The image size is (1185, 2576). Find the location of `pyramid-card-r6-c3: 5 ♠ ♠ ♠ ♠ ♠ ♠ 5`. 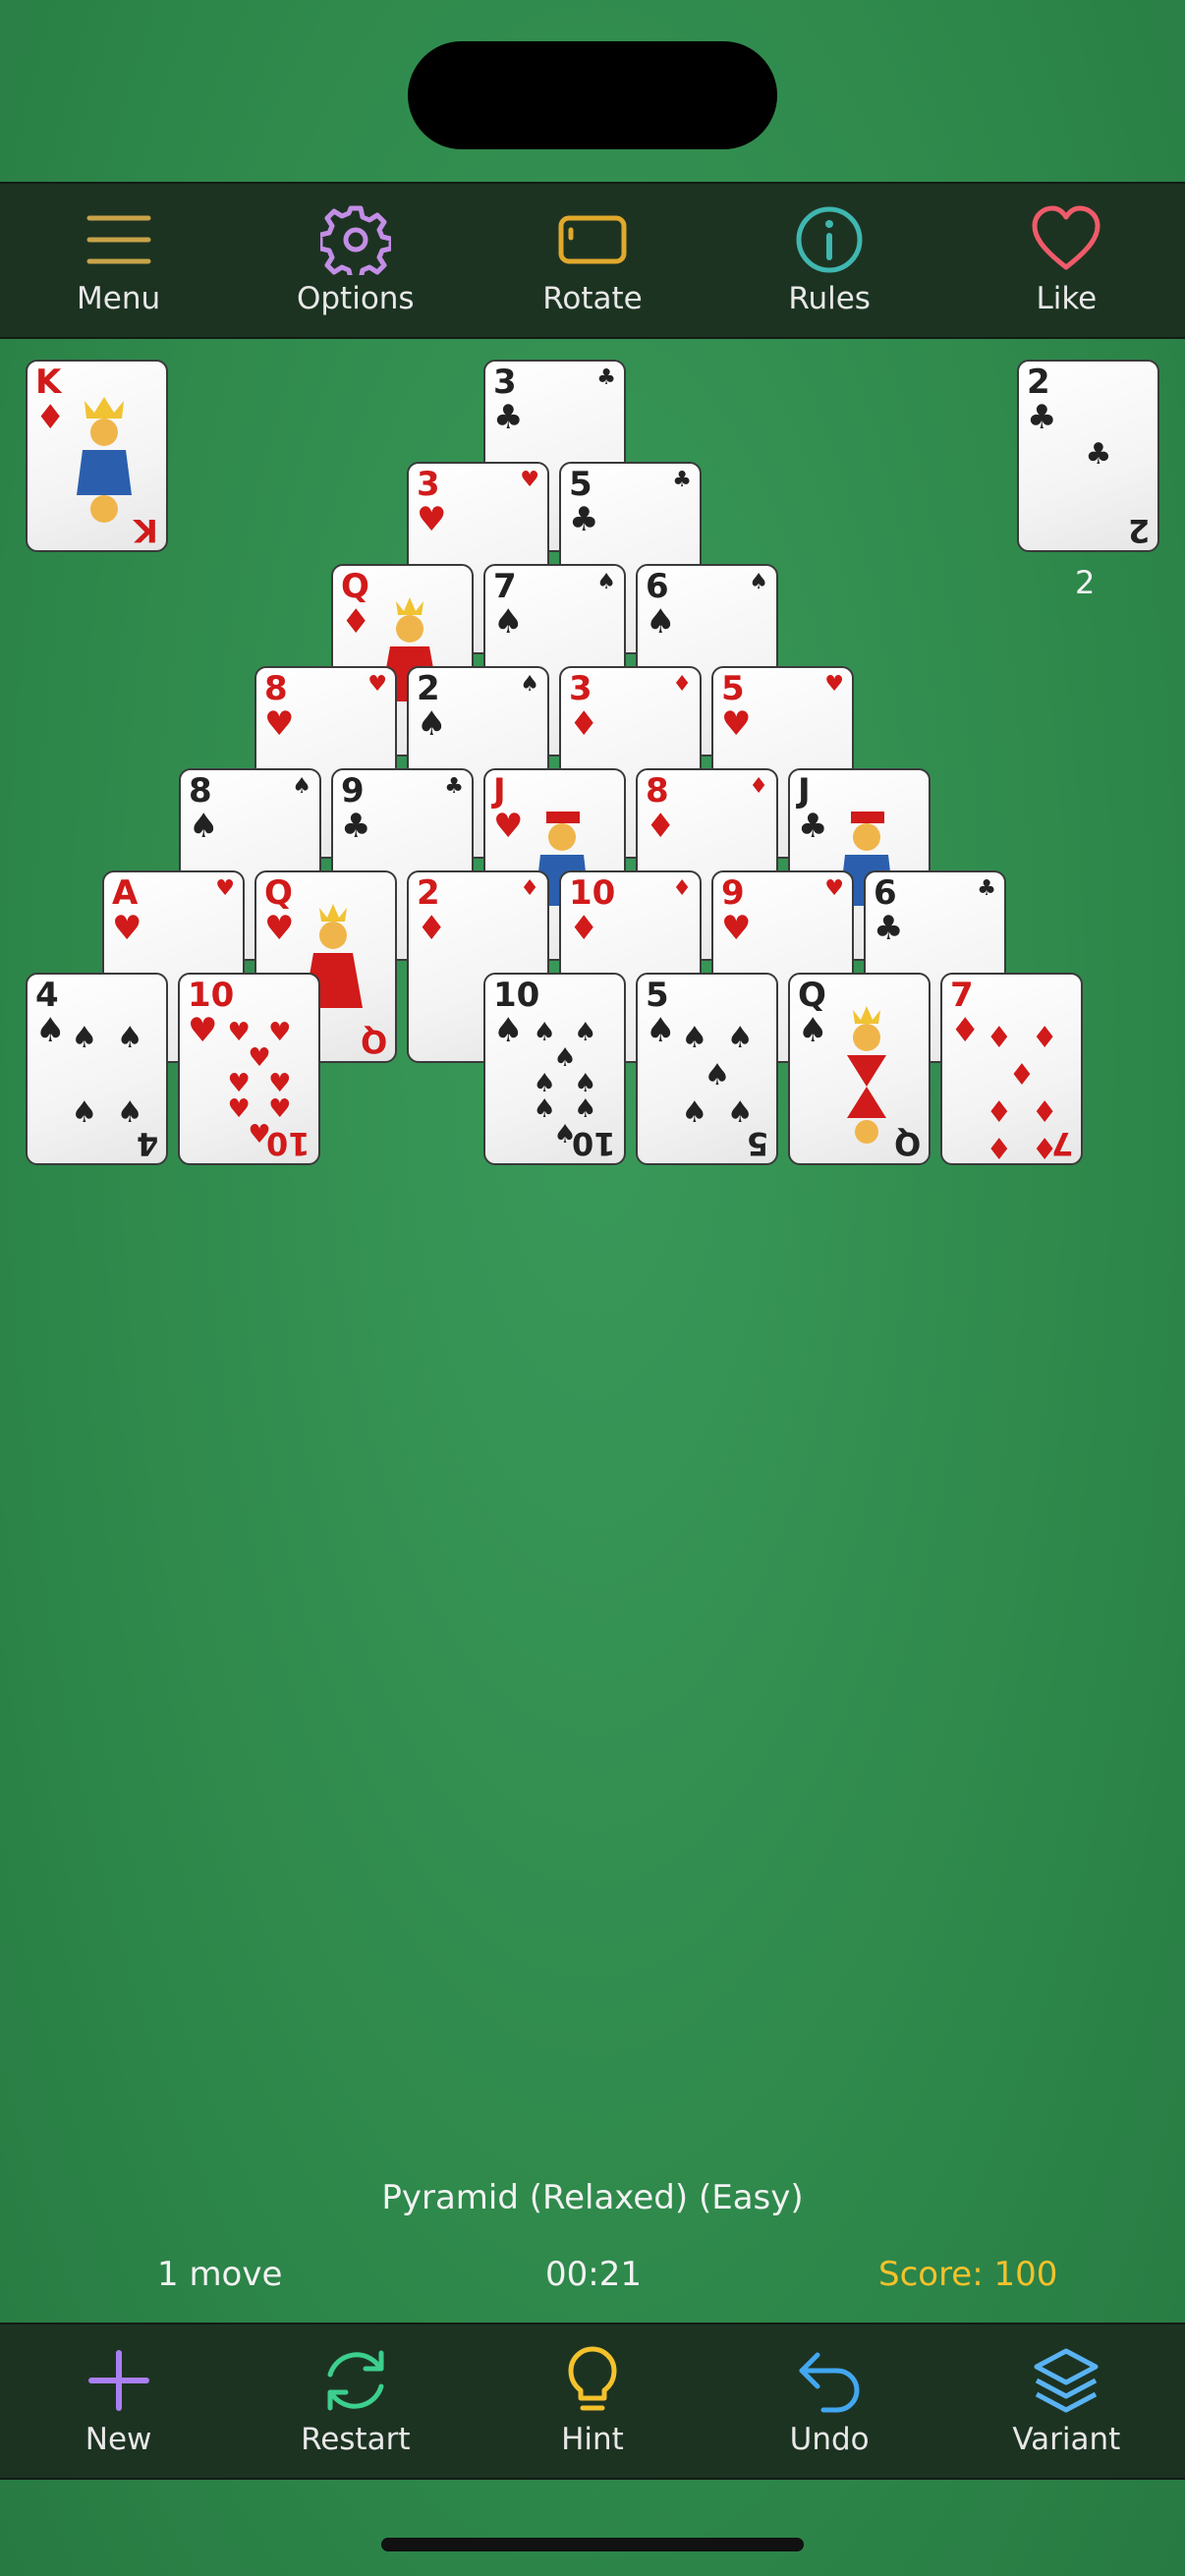

pyramid-card-r6-c3: 5 ♠ ♠ ♠ ♠ ♠ ♠ 5 is located at coordinates (707, 1069).